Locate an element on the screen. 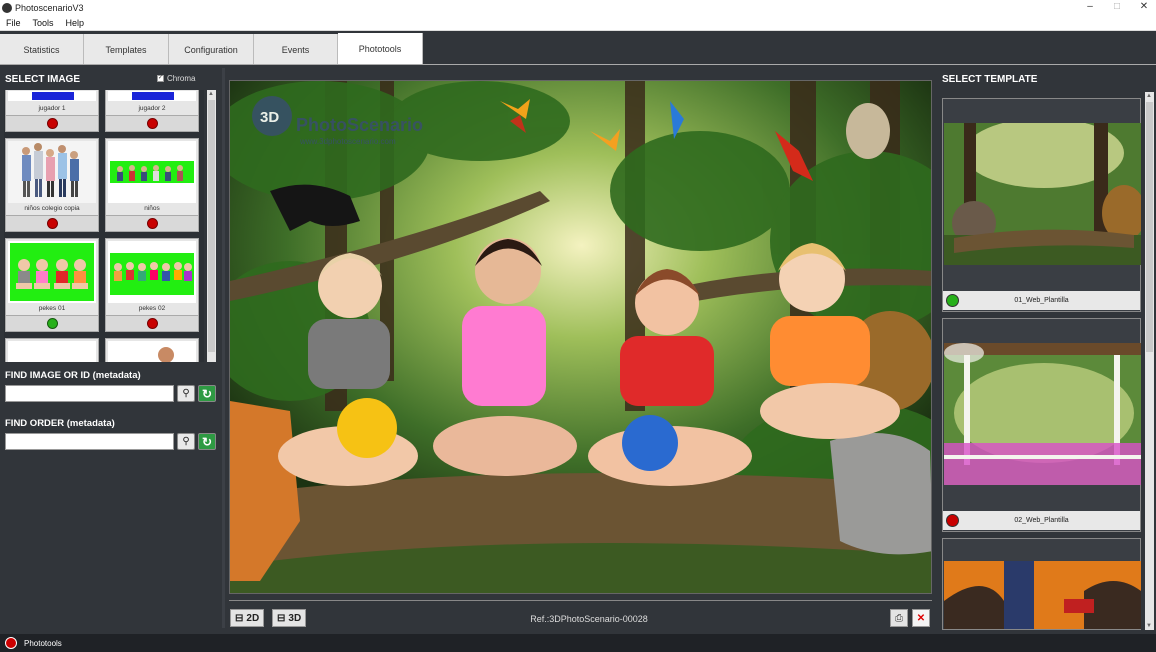 This screenshot has width=1156, height=652. close-icon: ✕ is located at coordinates (1143, 7).